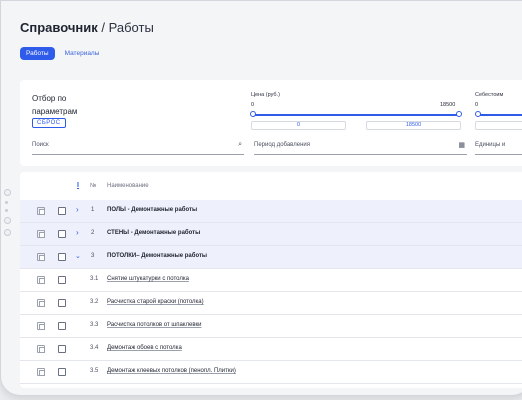 The image size is (522, 400). Describe the element at coordinates (271, 234) in the screenshot. I see `table-row: › 2 СТЕНЫ - Демонтажные работы` at that location.